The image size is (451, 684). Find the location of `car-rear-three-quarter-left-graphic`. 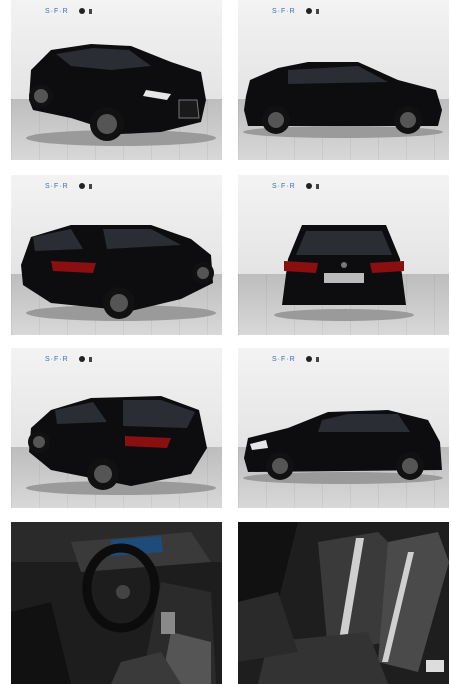

car-rear-three-quarter-left-graphic is located at coordinates (118, 273).